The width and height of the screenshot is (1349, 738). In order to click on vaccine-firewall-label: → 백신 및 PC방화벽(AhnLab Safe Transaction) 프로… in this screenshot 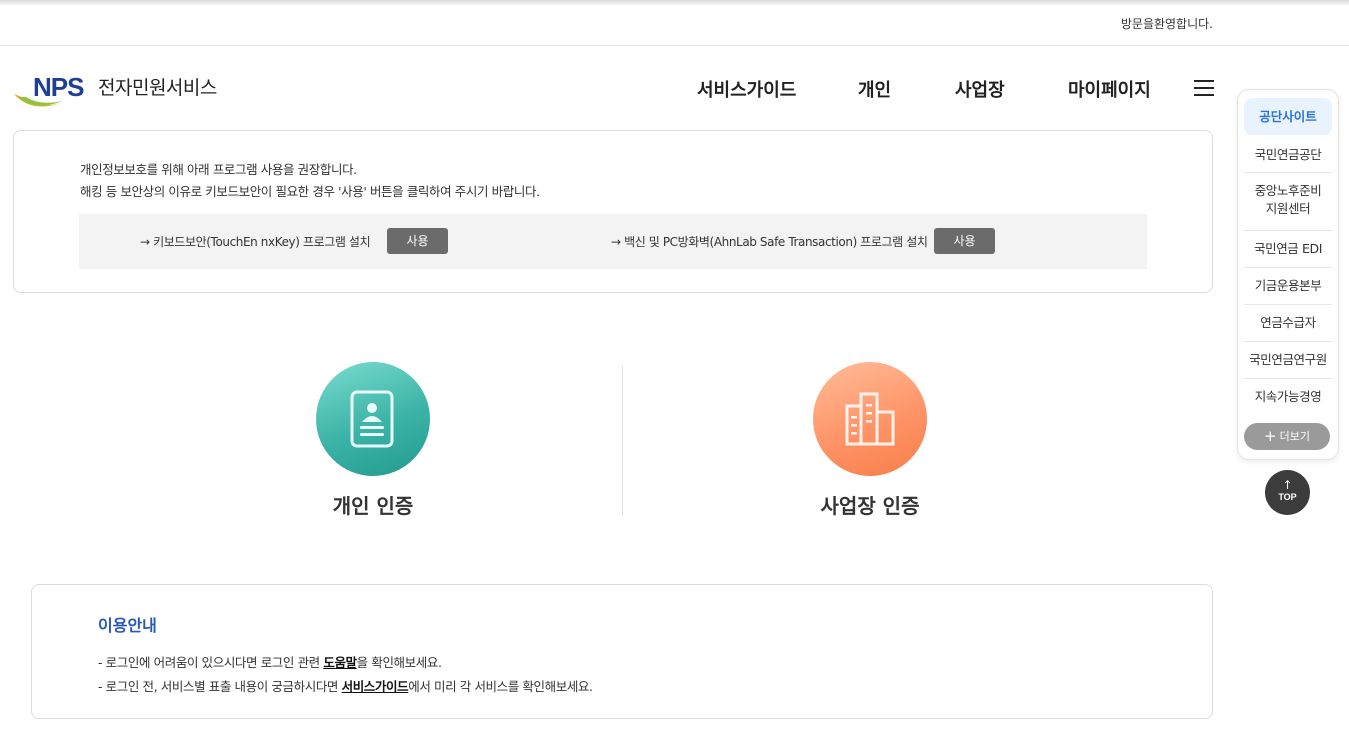, I will do `click(769, 242)`.